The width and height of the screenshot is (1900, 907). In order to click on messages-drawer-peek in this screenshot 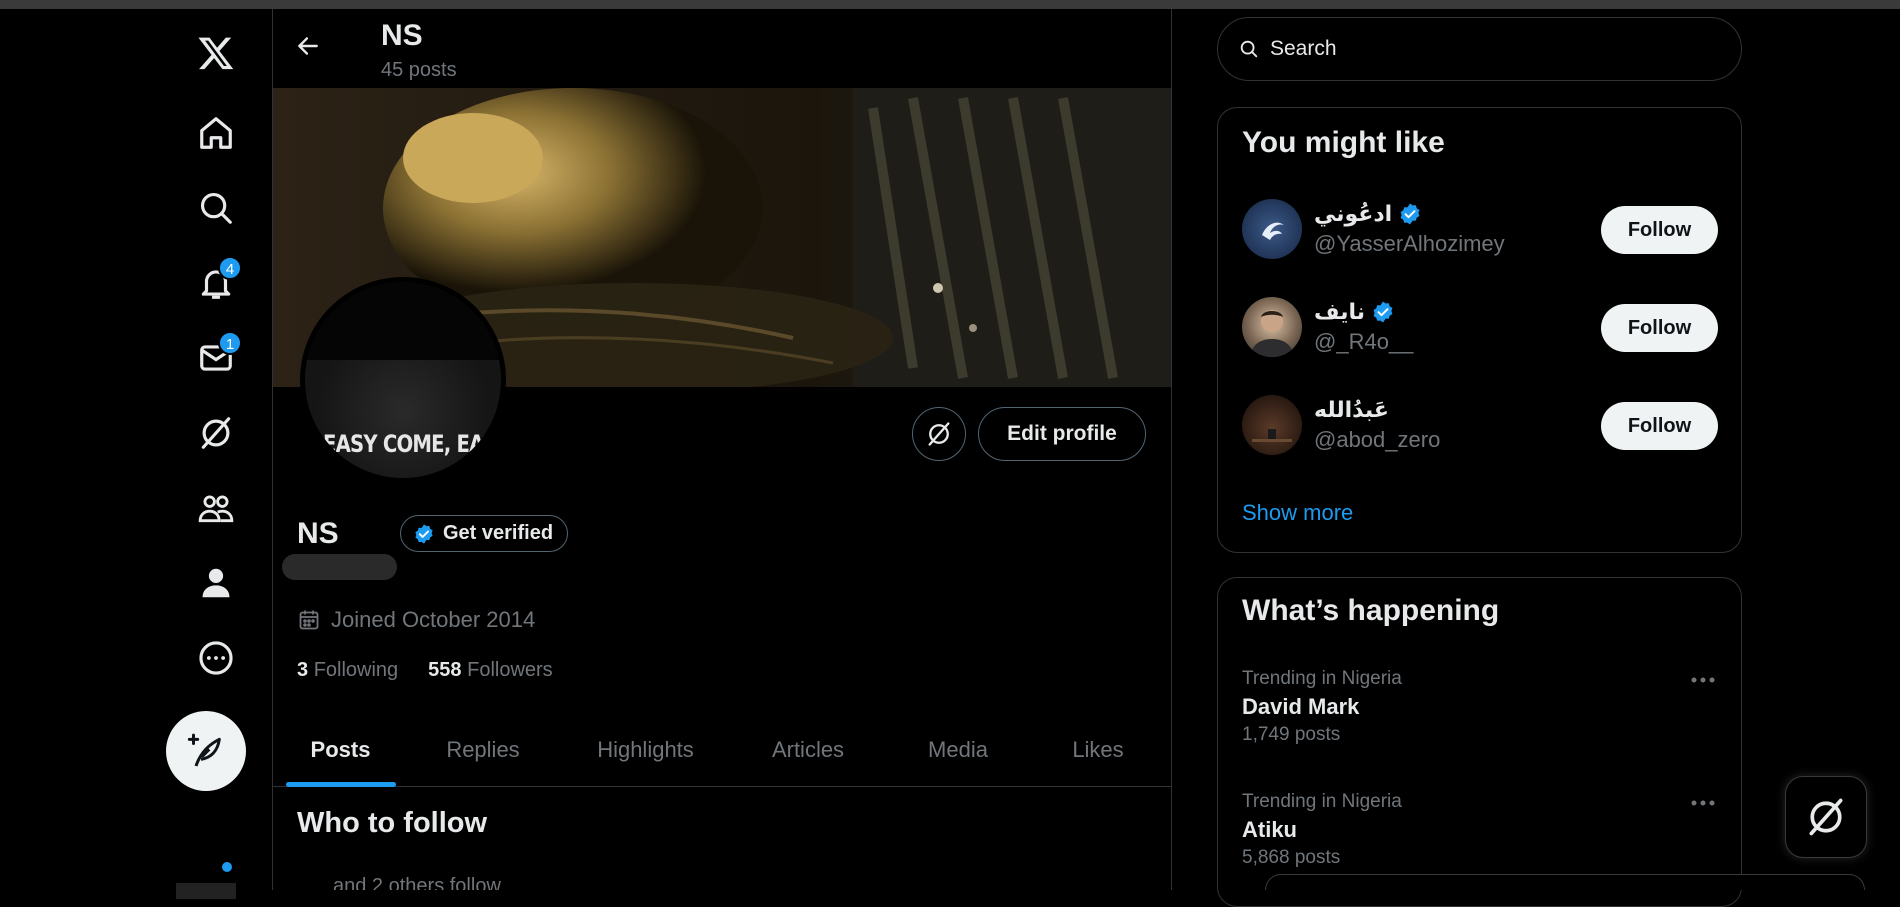, I will do `click(1565, 882)`.